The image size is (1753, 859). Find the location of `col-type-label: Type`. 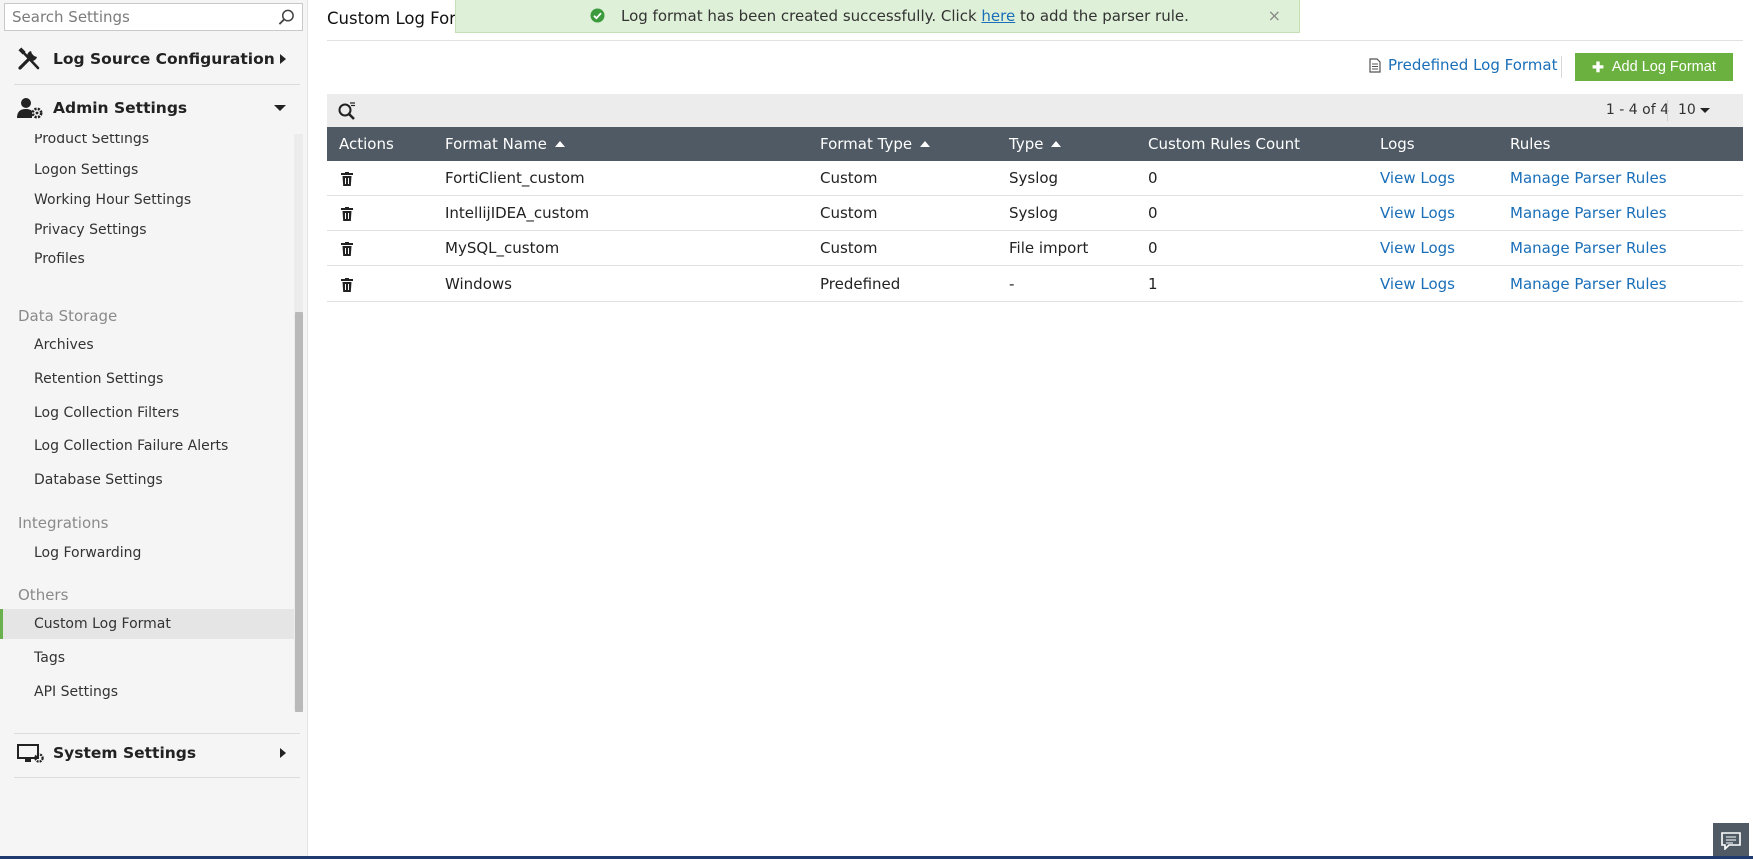

col-type-label: Type is located at coordinates (1026, 144).